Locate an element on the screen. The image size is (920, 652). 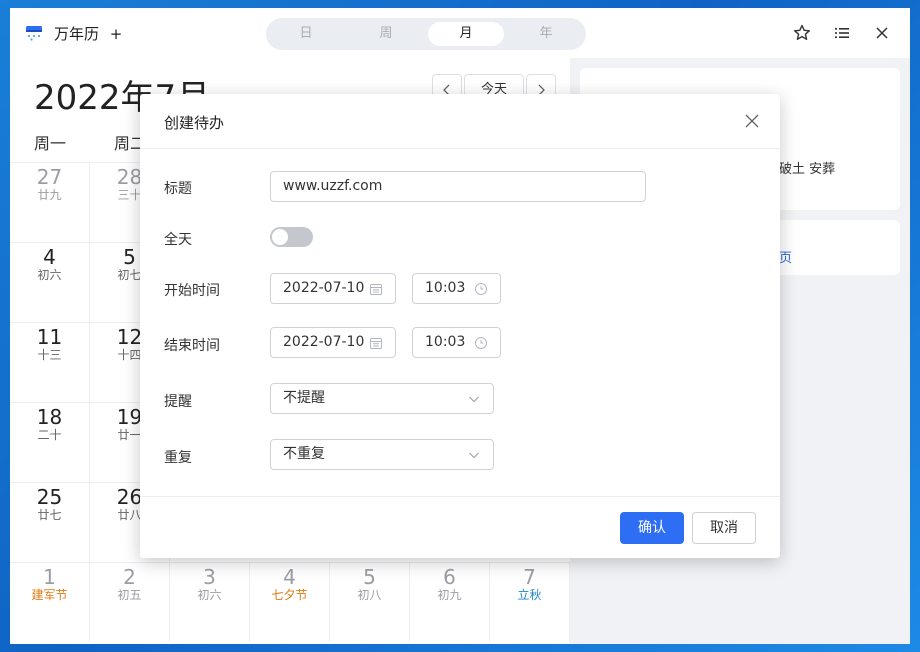
close-icon is located at coordinates (882, 33).